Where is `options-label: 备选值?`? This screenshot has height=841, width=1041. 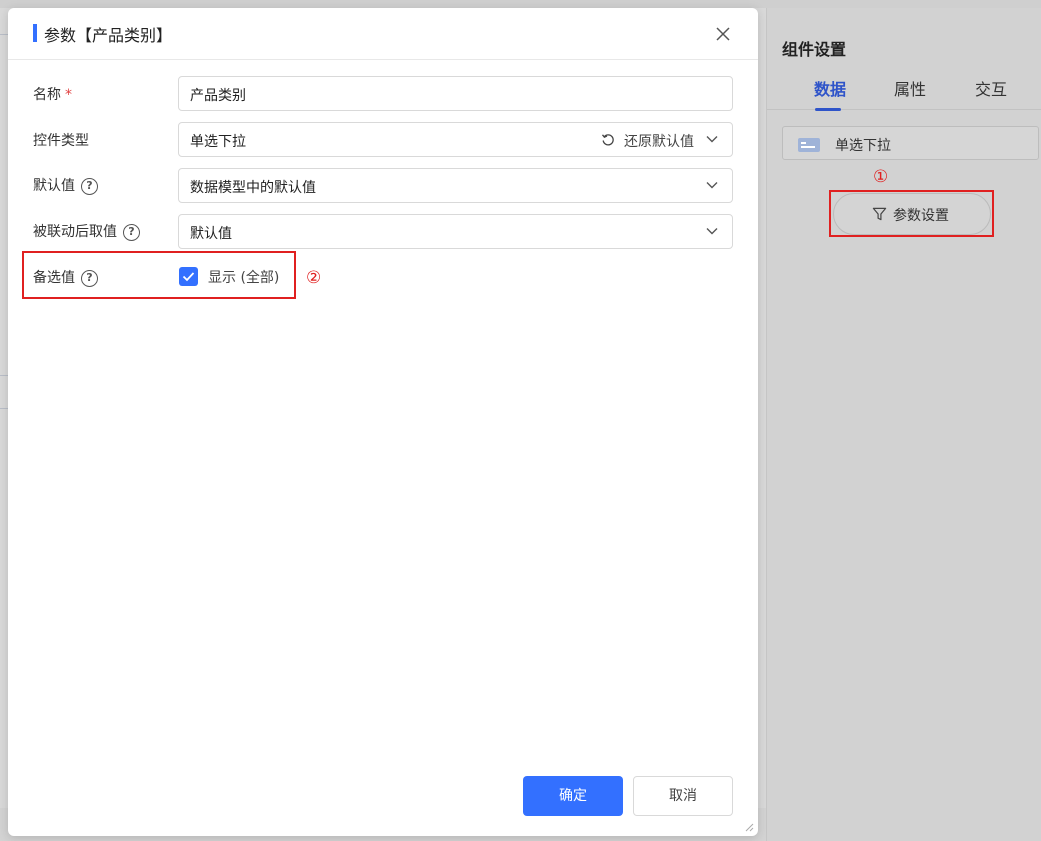
options-label: 备选值? is located at coordinates (65, 277).